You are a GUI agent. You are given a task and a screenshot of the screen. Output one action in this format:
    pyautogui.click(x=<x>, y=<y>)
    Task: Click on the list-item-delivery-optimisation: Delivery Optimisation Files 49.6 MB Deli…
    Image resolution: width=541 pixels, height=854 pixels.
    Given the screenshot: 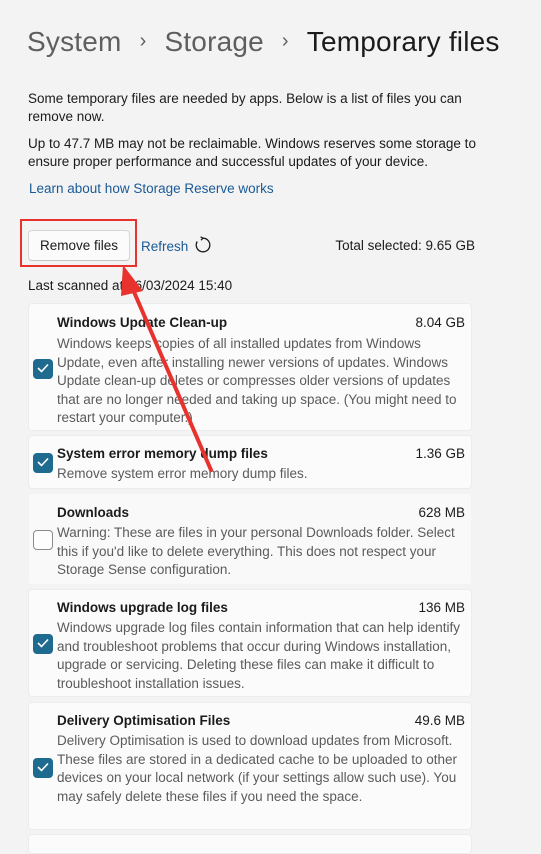 What is the action you would take?
    pyautogui.click(x=250, y=766)
    